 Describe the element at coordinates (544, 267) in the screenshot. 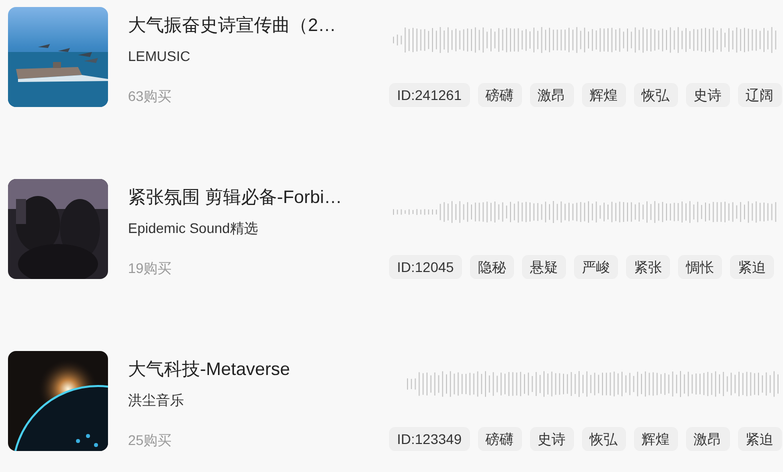

I see `tag: 悬疑` at that location.